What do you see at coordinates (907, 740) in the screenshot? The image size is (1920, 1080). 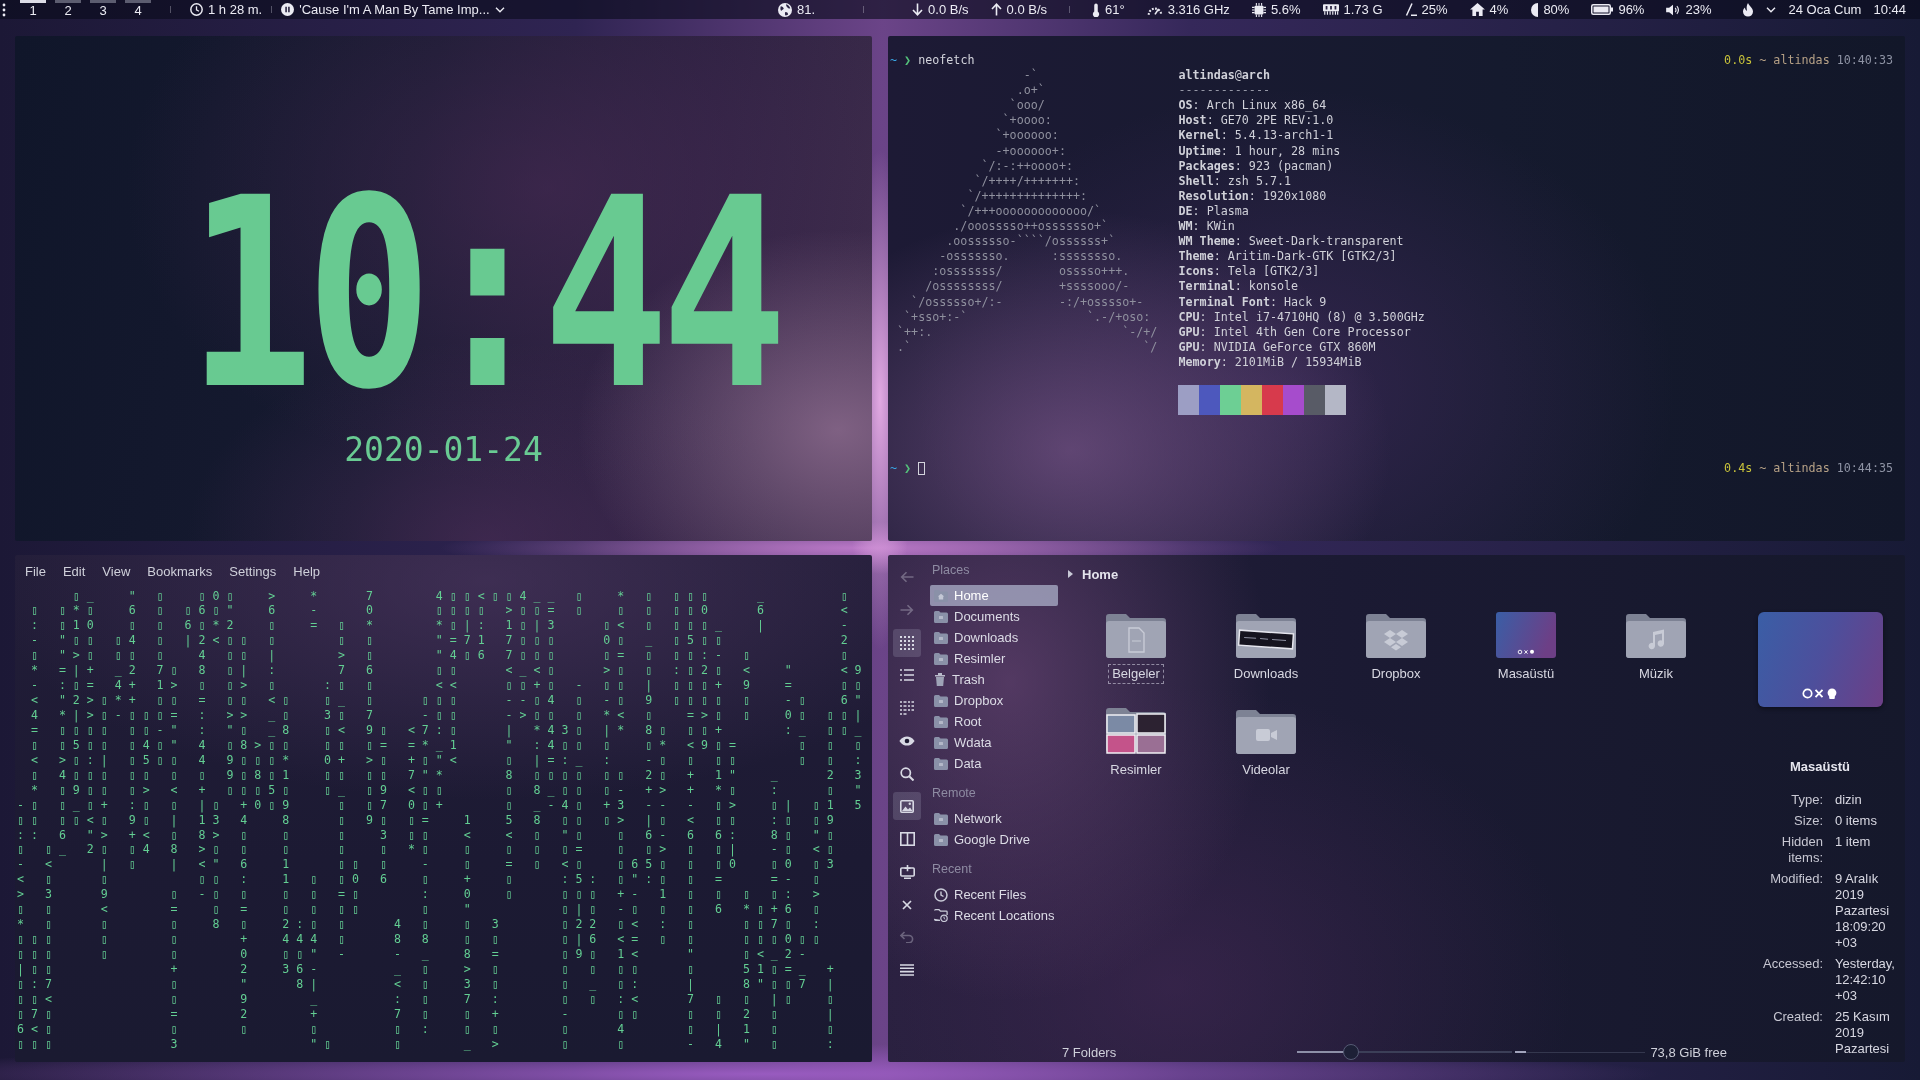 I see `eye-icon` at bounding box center [907, 740].